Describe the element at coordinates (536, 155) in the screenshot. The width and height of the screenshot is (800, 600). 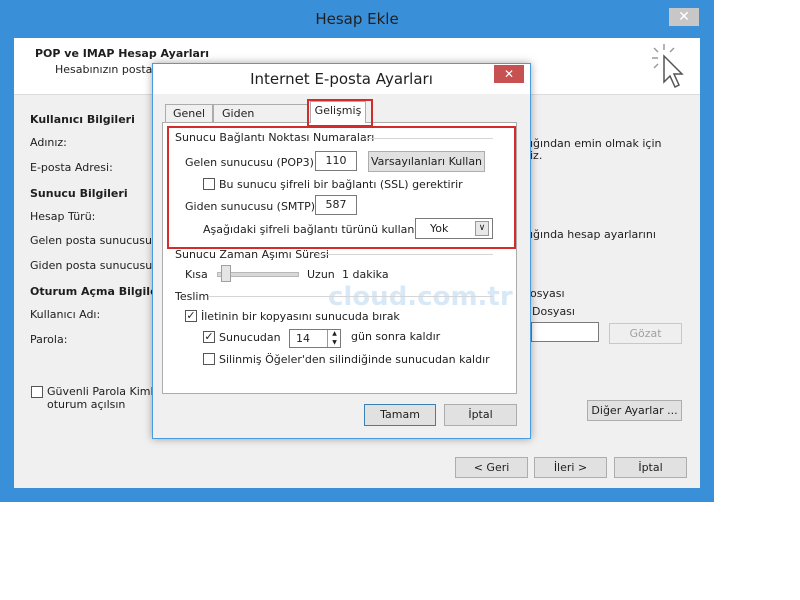
I see `right-text-2: iz.` at that location.